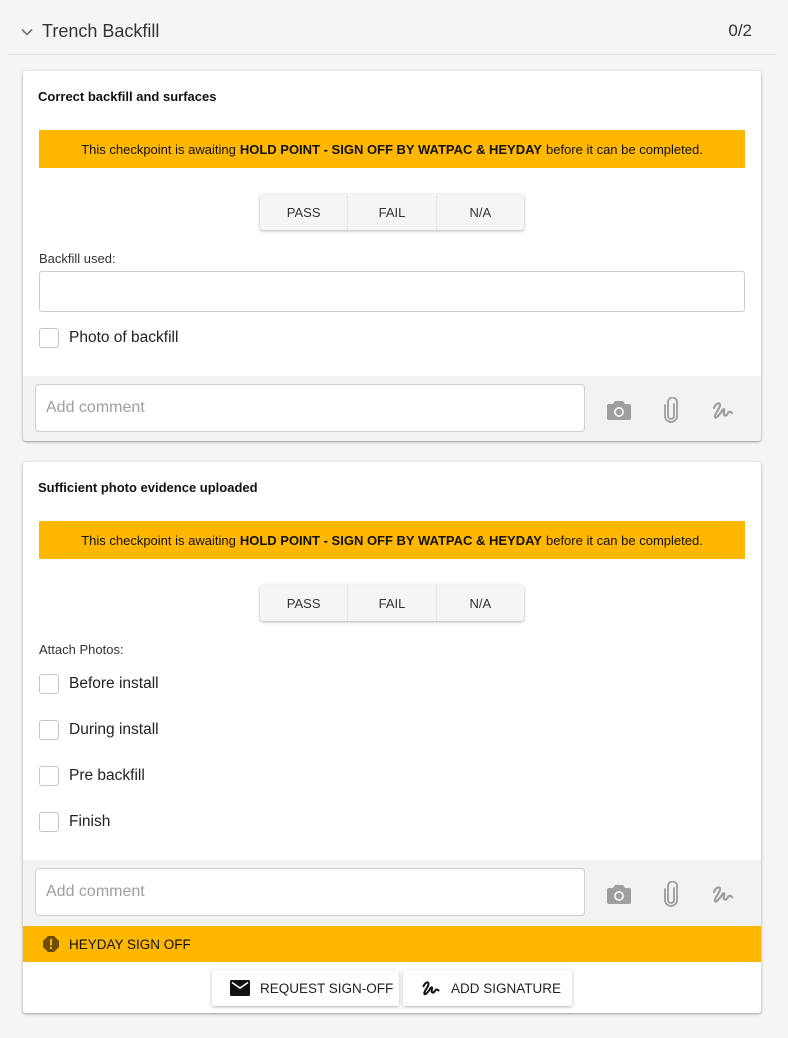 The height and width of the screenshot is (1038, 788). I want to click on section-progress-count: 0/2, so click(740, 30).